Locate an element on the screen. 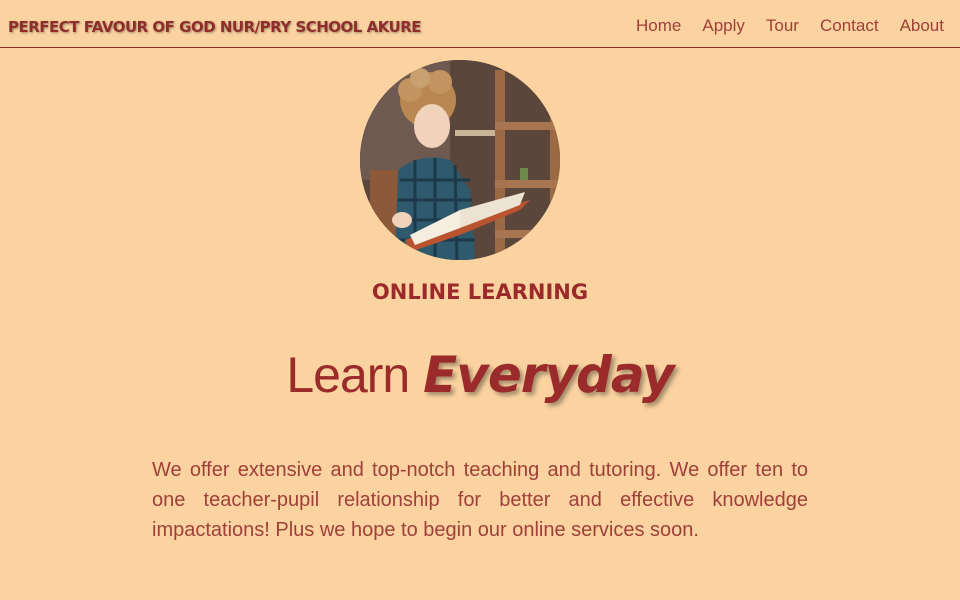  headline-light: Learn is located at coordinates (348, 375).